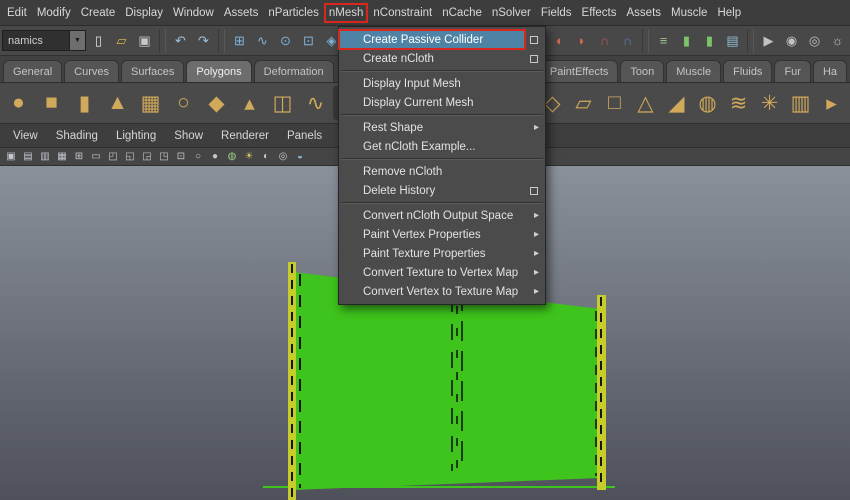  I want to click on menu-display: Display, so click(144, 13).